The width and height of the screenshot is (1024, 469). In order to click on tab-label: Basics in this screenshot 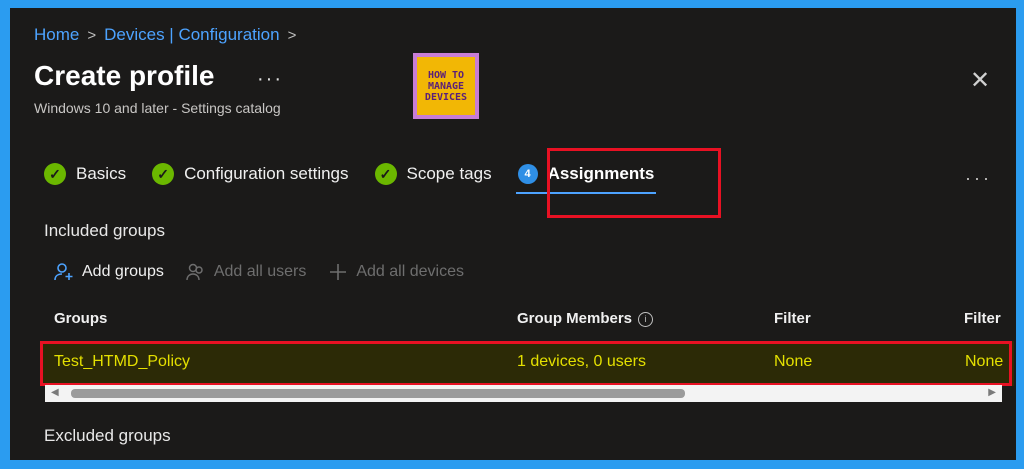, I will do `click(101, 173)`.